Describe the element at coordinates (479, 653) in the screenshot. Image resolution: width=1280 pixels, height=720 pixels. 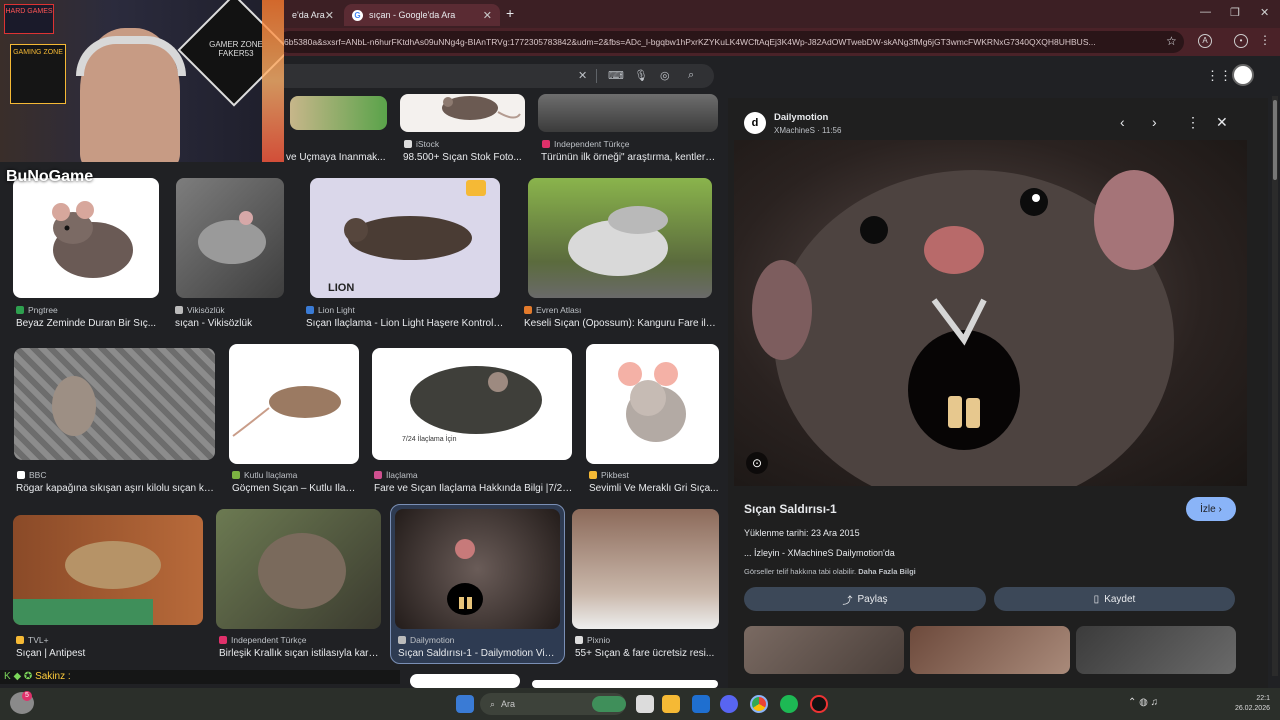
I see `image-caption: Sıçan Saldırısı-1 - Dailymotion Video` at that location.